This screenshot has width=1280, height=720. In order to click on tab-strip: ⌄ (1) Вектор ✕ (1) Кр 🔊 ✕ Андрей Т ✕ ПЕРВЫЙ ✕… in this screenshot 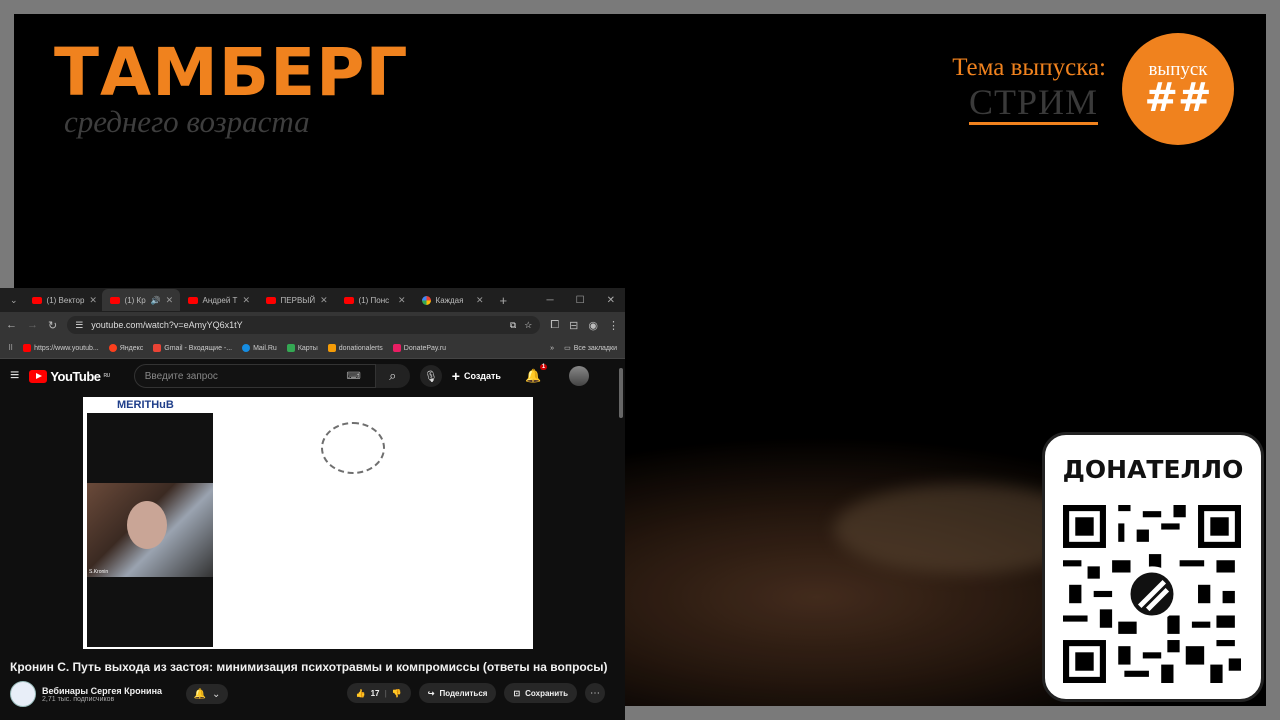, I will do `click(312, 300)`.